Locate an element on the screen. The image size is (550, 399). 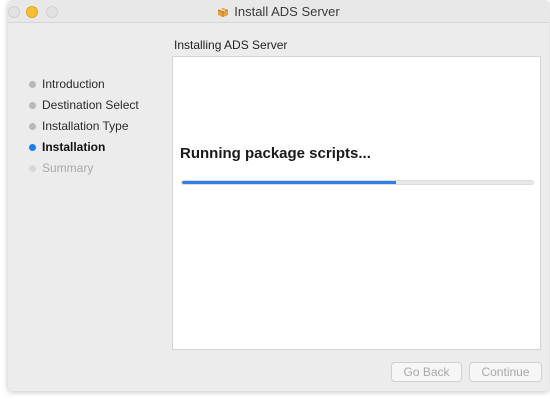
step-introduction: Introduction is located at coordinates (88, 84).